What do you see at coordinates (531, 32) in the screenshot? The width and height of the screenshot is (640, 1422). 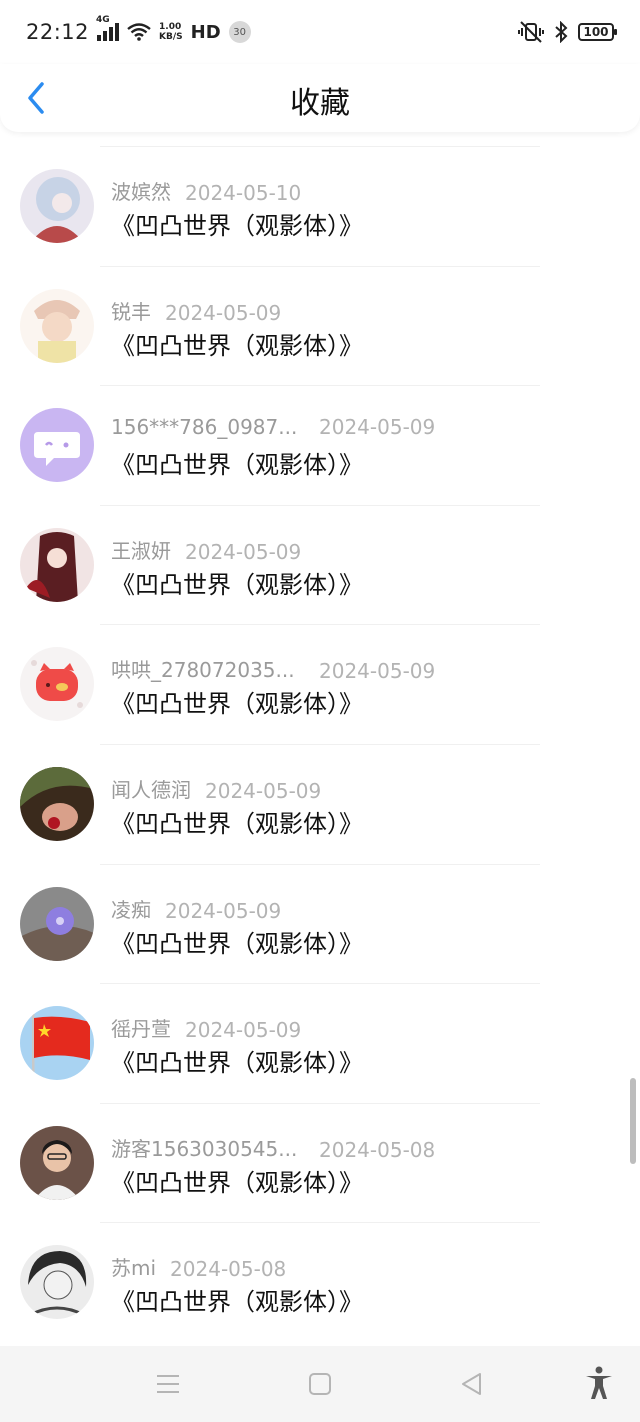 I see `vibrate-mute-icon` at bounding box center [531, 32].